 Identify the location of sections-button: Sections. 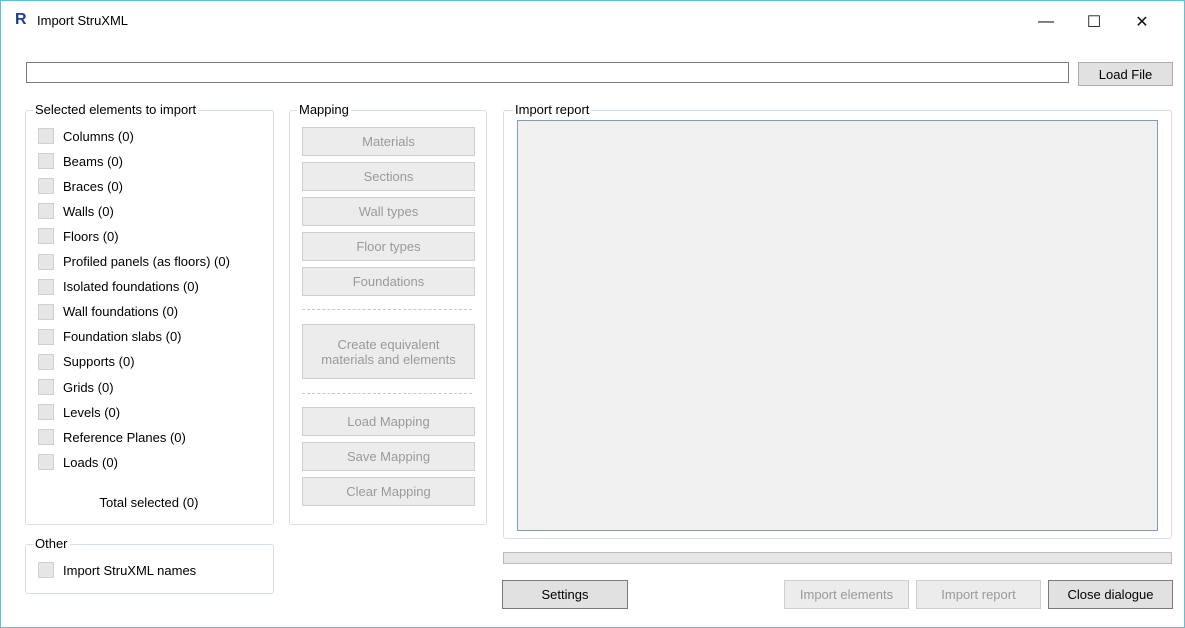
(388, 176).